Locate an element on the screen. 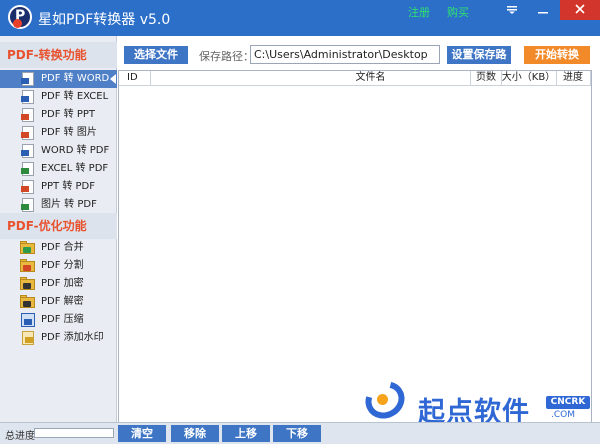 The height and width of the screenshot is (444, 600). excel-file-icon is located at coordinates (27, 97).